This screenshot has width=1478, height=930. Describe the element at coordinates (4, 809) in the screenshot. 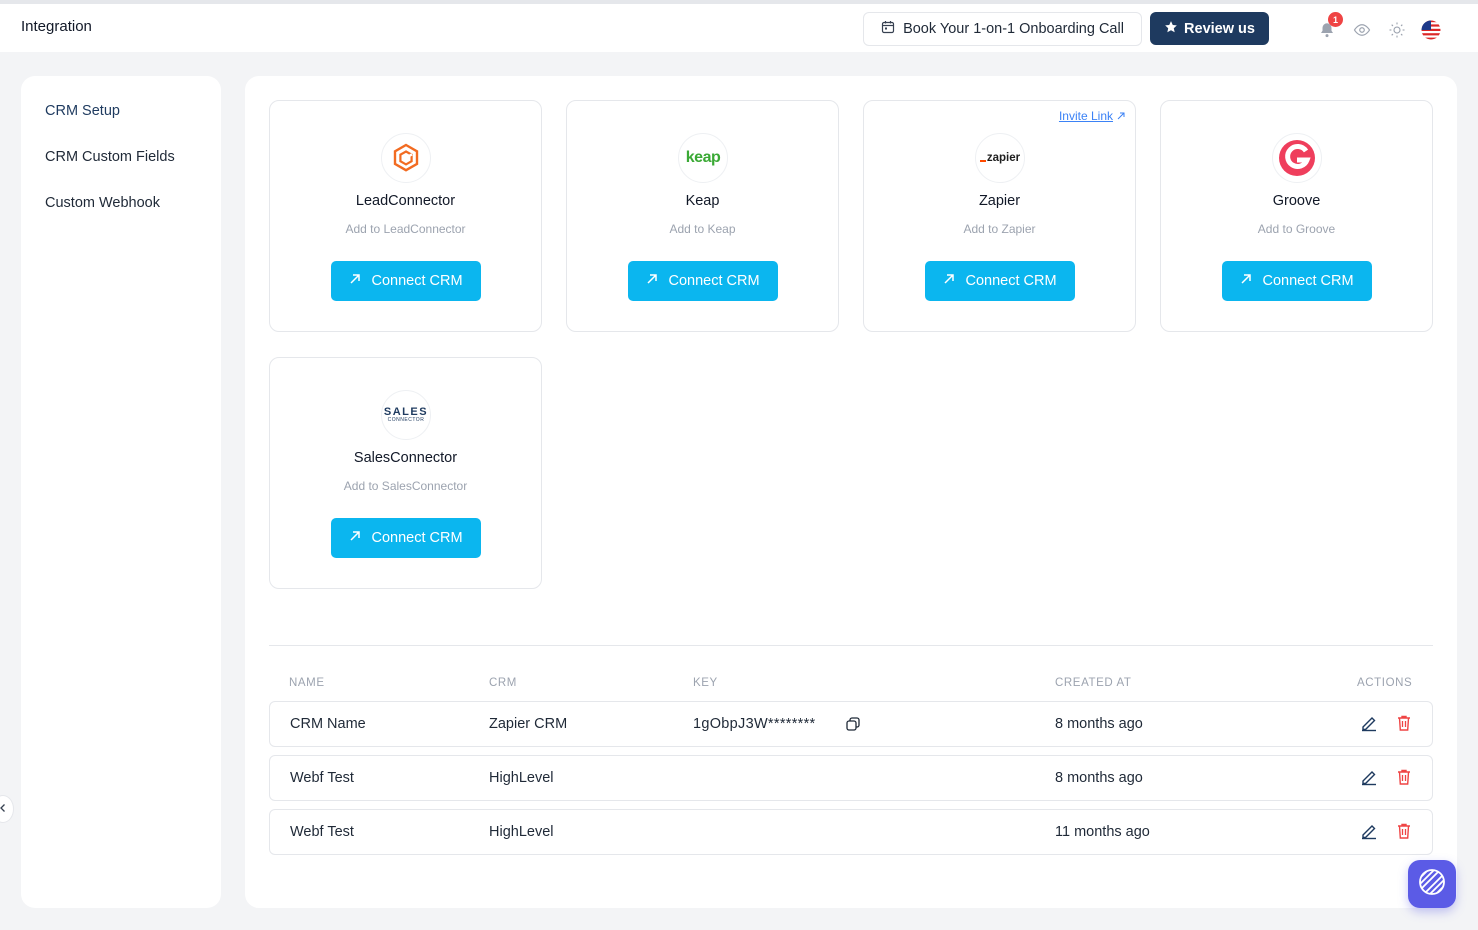

I see `chevron-left-icon` at that location.